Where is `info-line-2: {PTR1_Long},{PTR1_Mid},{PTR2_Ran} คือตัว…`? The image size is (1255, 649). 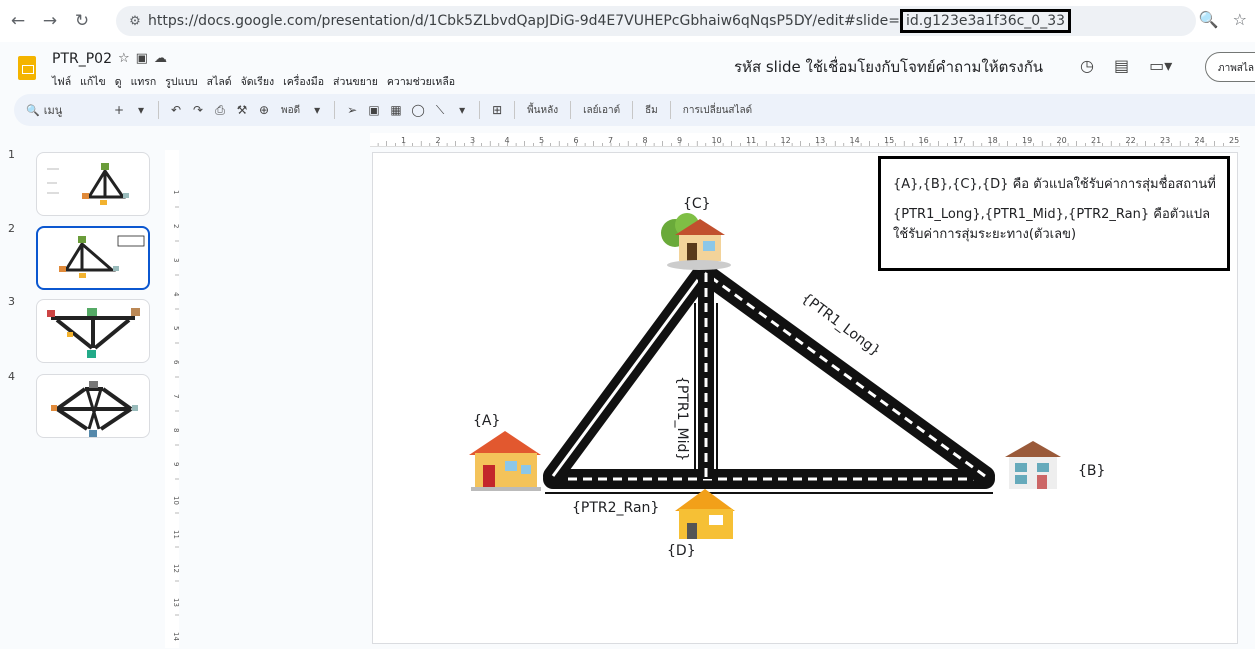 info-line-2: {PTR1_Long},{PTR1_Mid},{PTR2_Ran} คือตัว… is located at coordinates (1052, 224).